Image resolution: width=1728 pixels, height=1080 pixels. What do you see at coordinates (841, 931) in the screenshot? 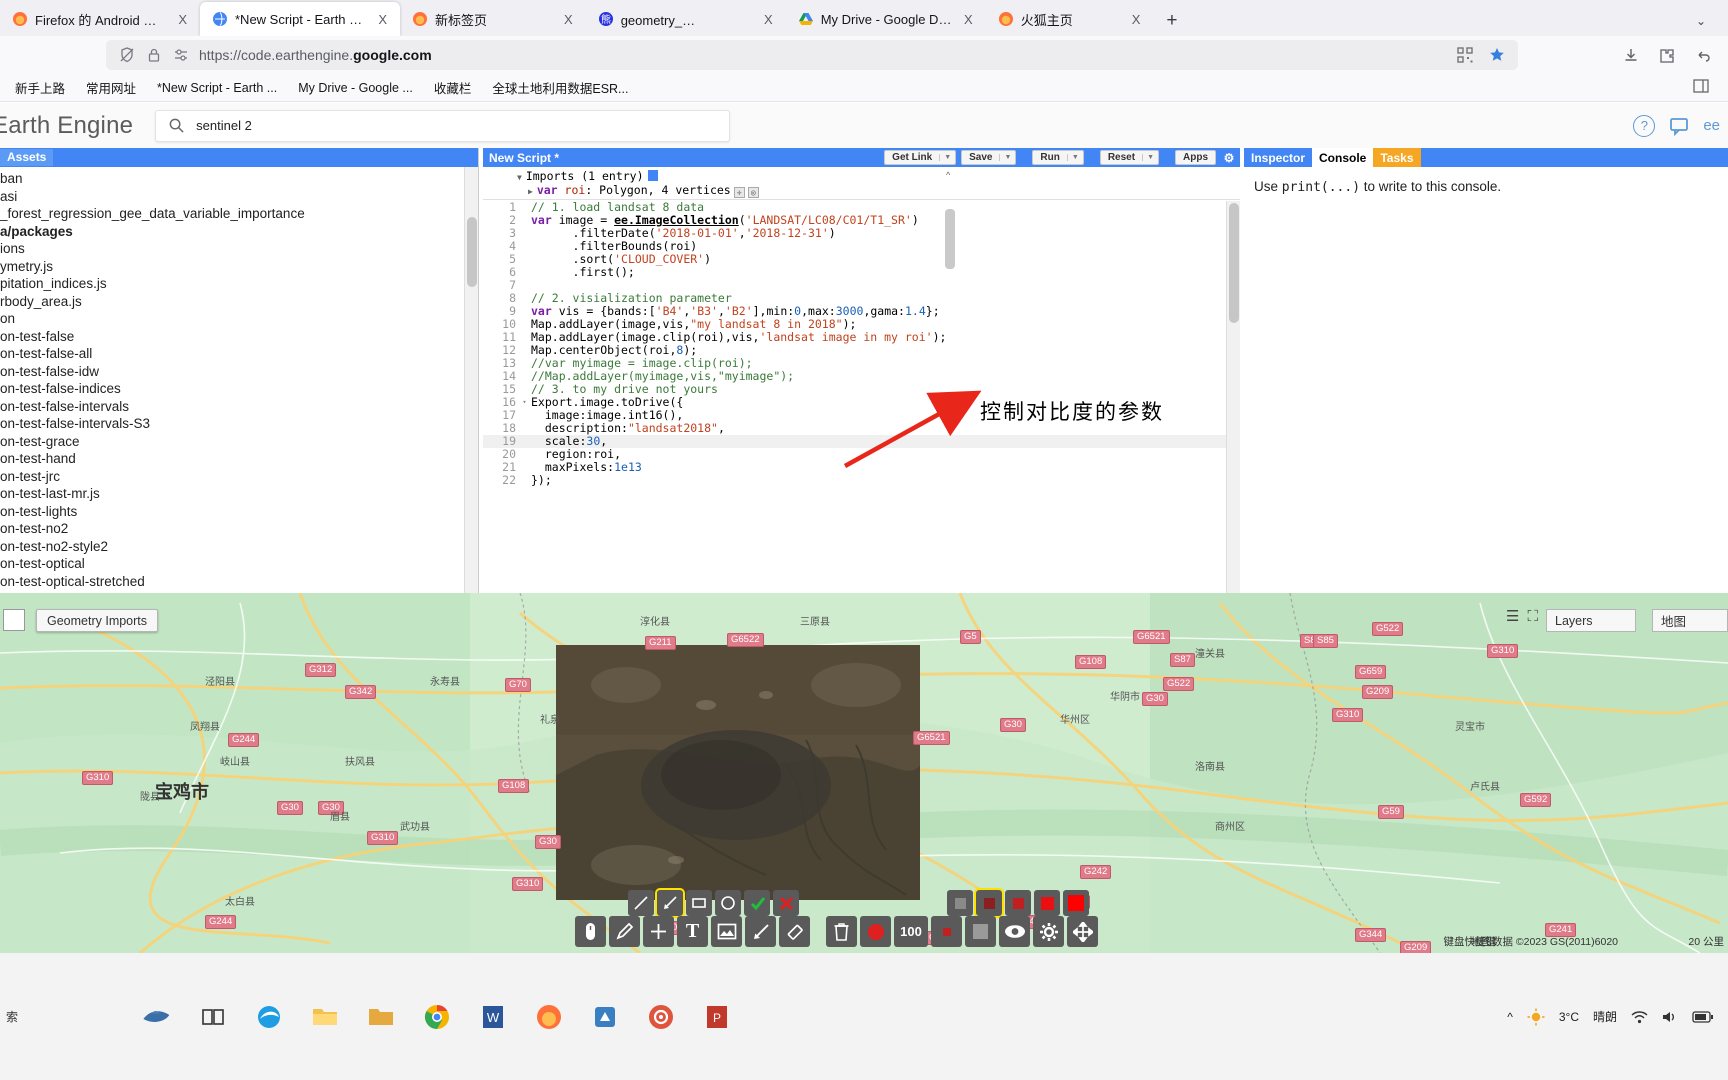
I see `trash-icon` at bounding box center [841, 931].